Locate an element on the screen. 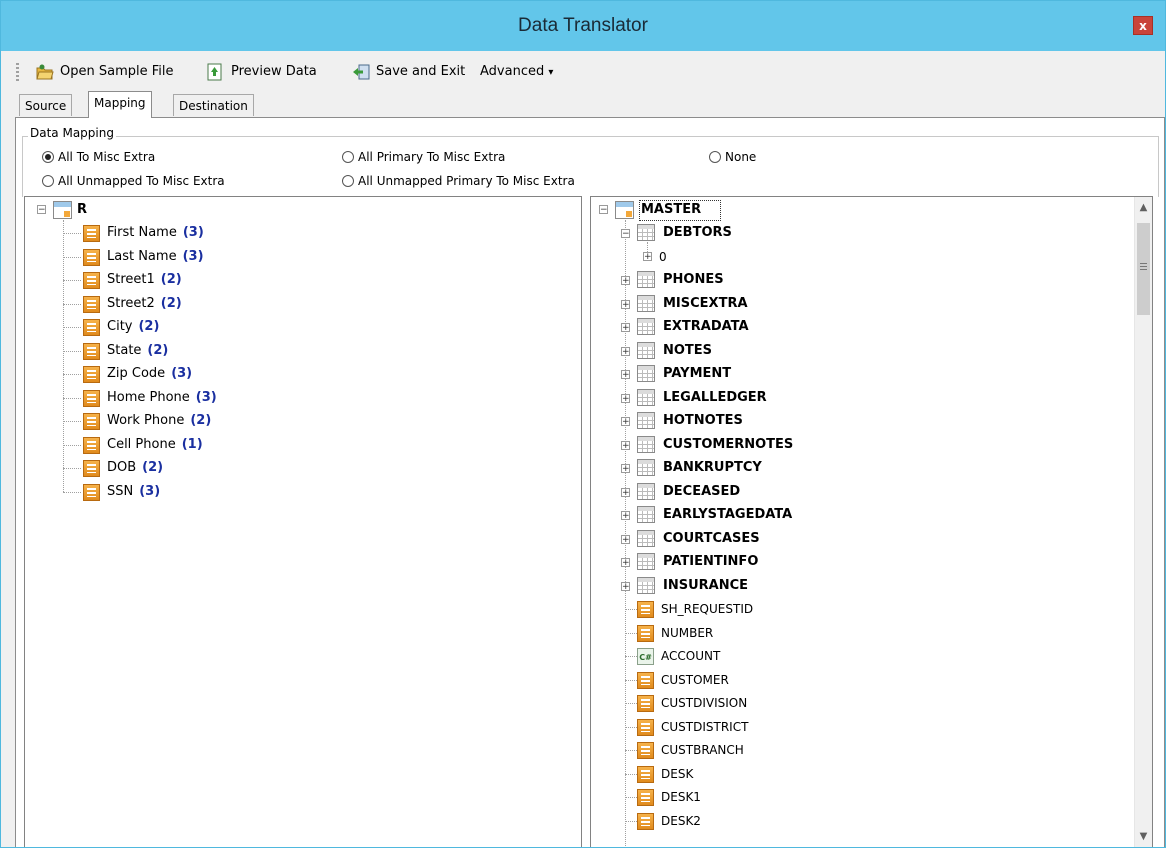 The image size is (1166, 848). radio-label: All Unmapped To Misc Extra is located at coordinates (141, 181).